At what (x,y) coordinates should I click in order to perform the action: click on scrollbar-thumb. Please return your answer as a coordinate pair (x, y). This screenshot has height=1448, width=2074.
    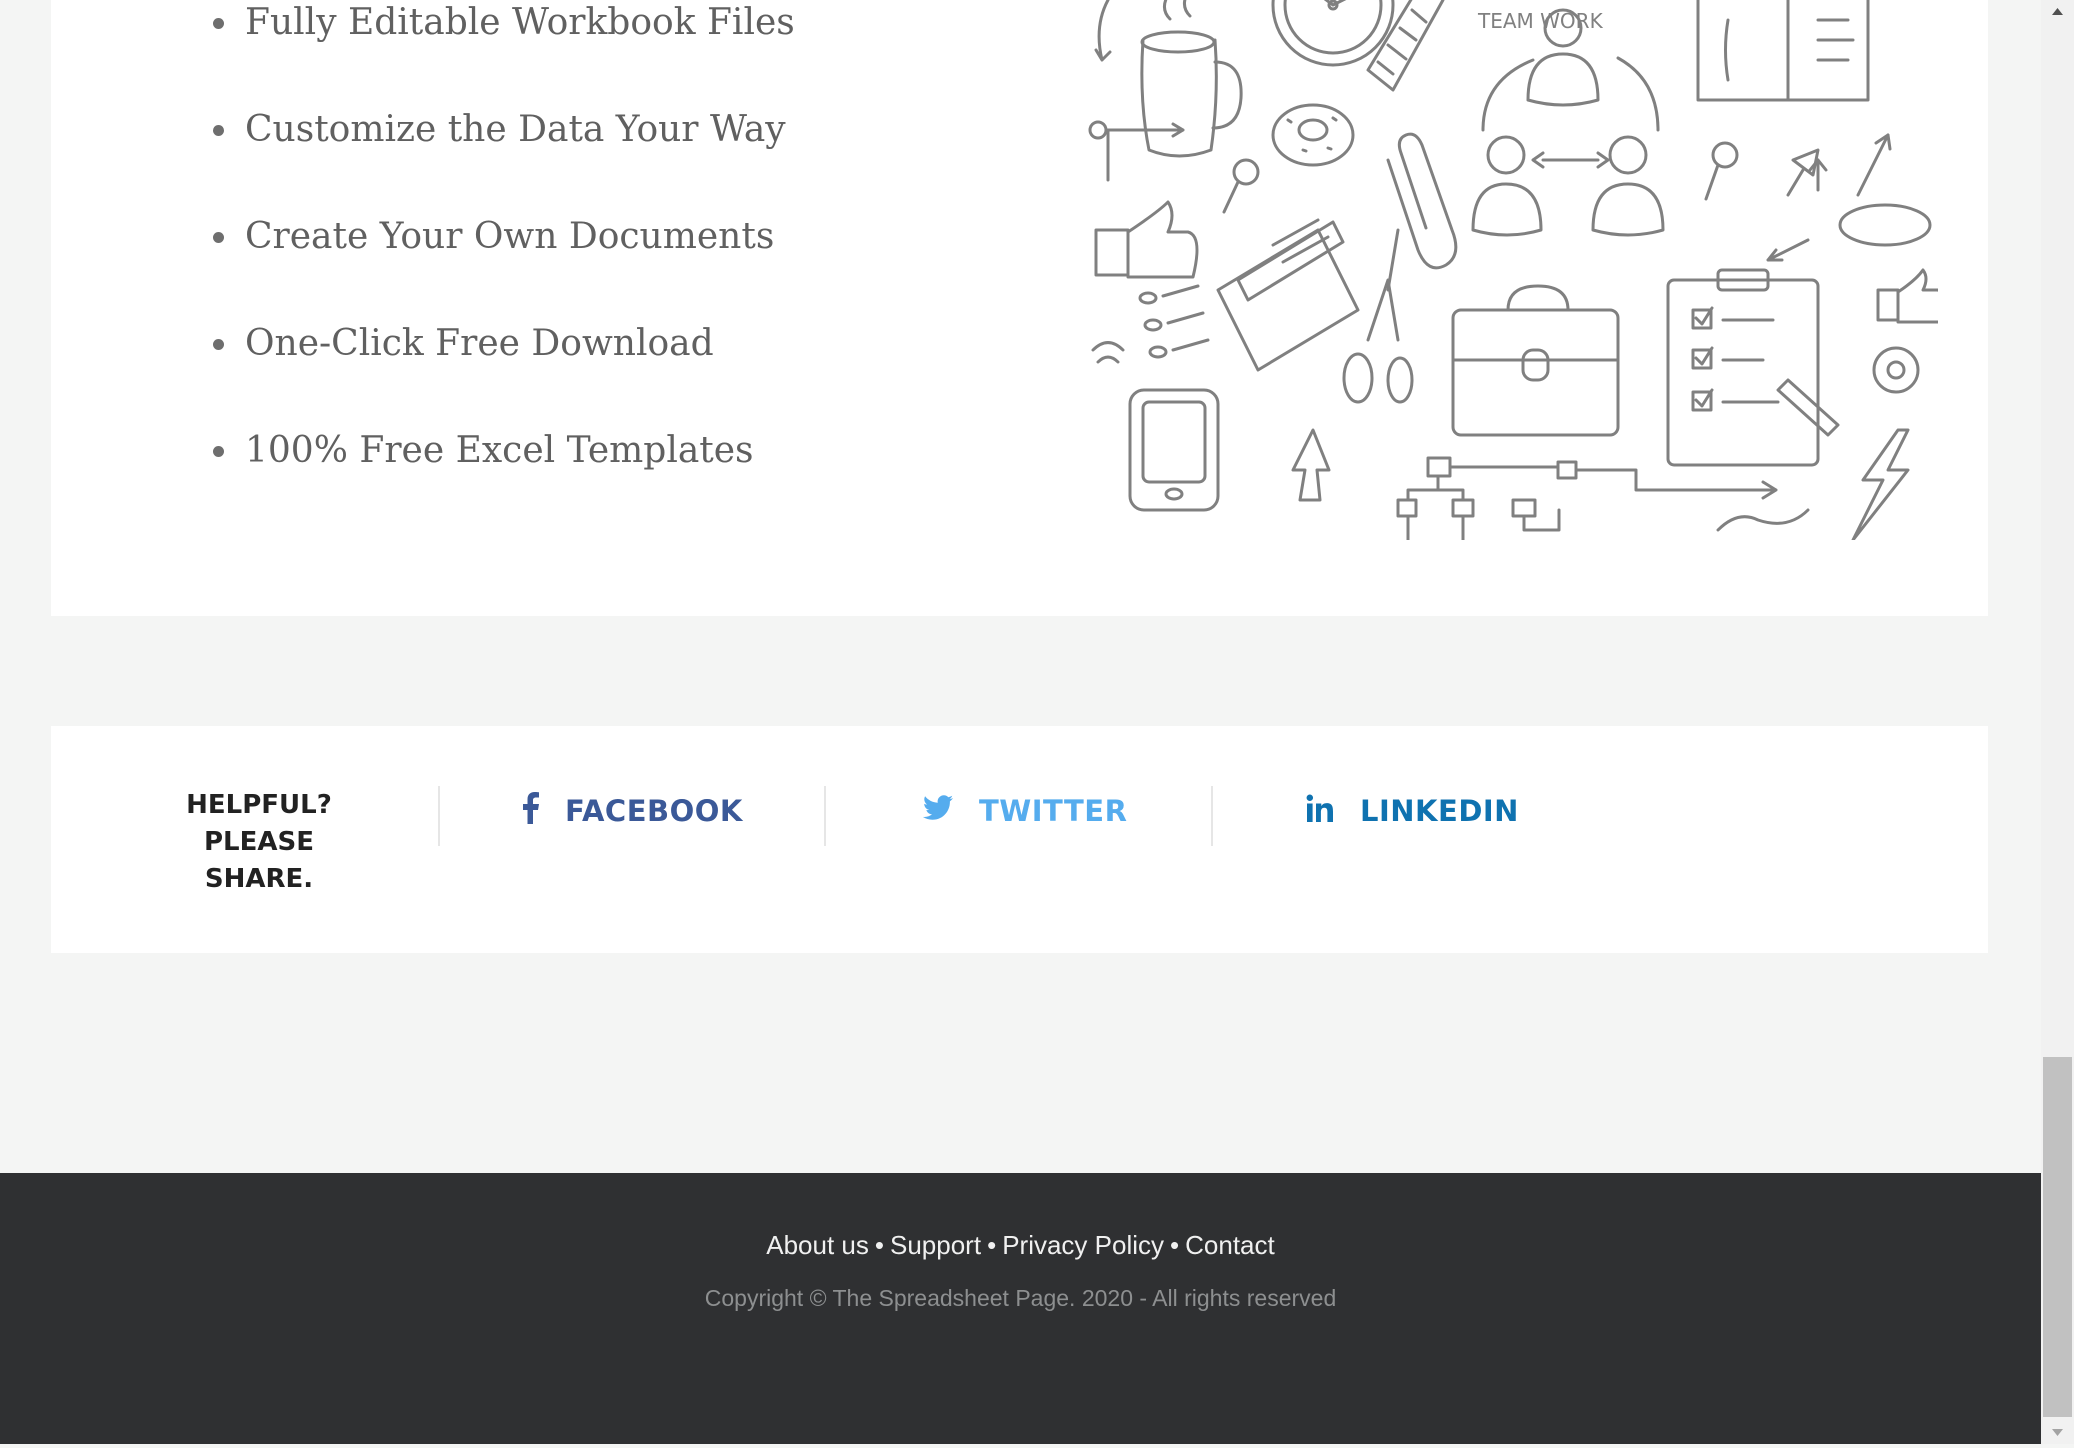
    Looking at the image, I should click on (2057, 1237).